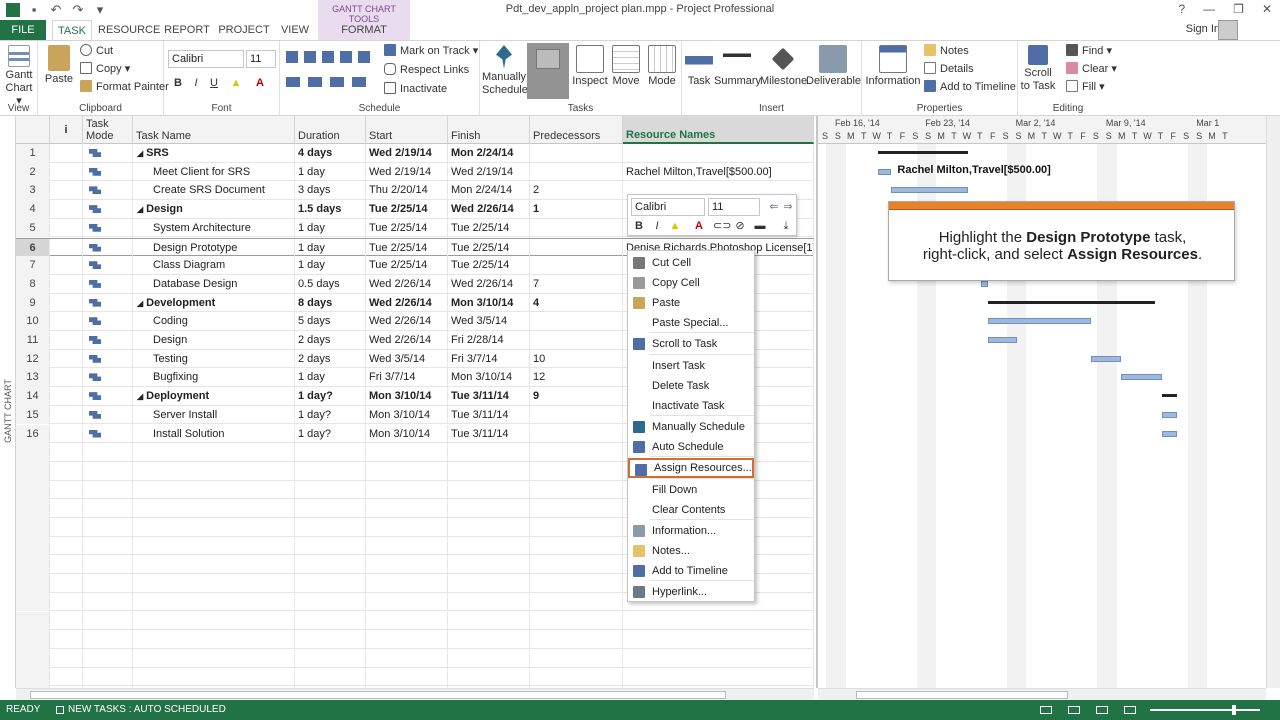 The height and width of the screenshot is (720, 1280). What do you see at coordinates (33, 153) in the screenshot?
I see `row-number: 1` at bounding box center [33, 153].